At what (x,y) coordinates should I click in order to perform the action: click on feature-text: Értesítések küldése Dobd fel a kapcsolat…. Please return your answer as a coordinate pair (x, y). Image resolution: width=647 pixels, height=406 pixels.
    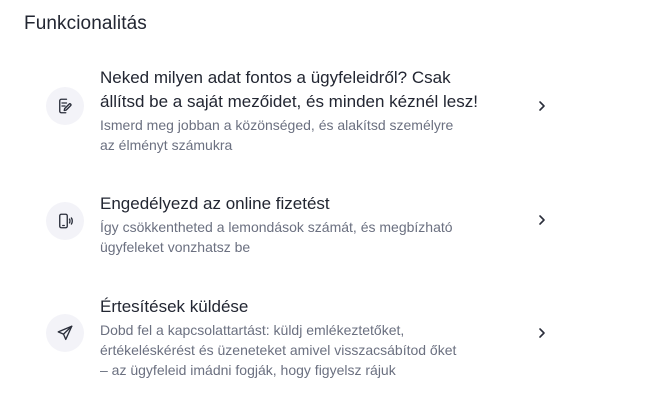
    Looking at the image, I should click on (310, 337).